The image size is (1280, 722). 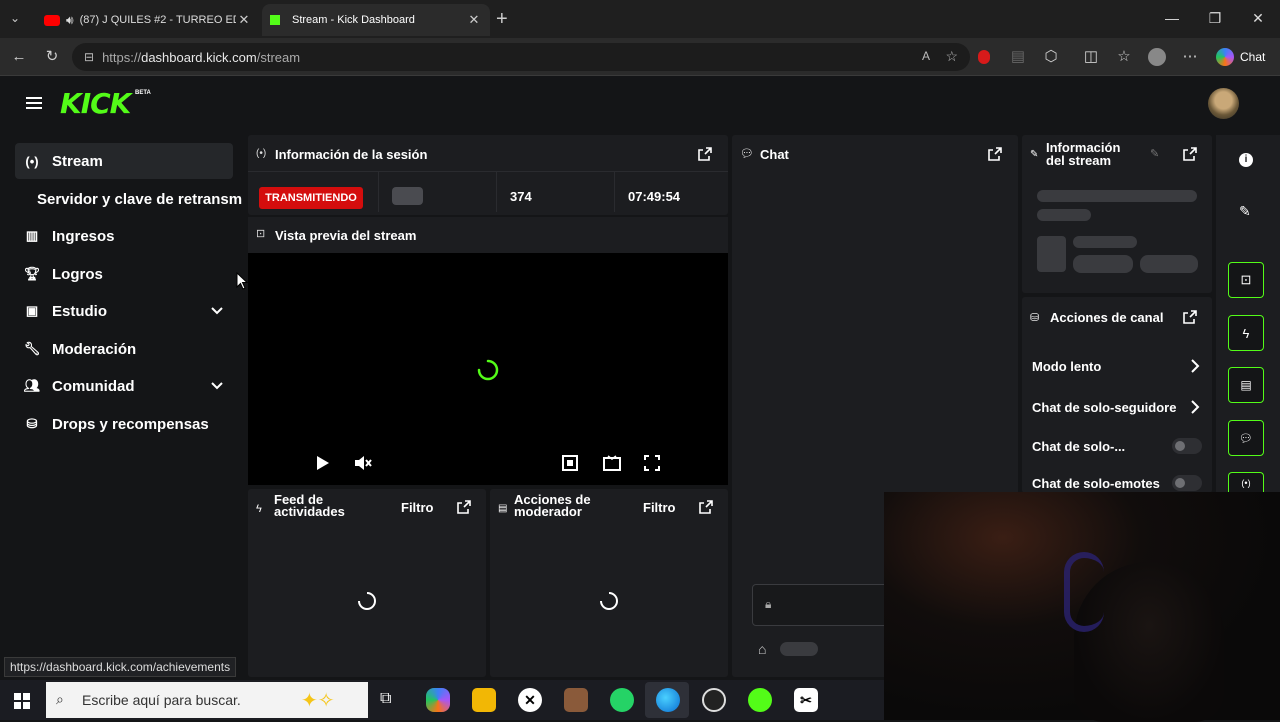 What do you see at coordinates (124, 236) in the screenshot?
I see `sidebar-item-ingresos: ▥ Ingresos` at bounding box center [124, 236].